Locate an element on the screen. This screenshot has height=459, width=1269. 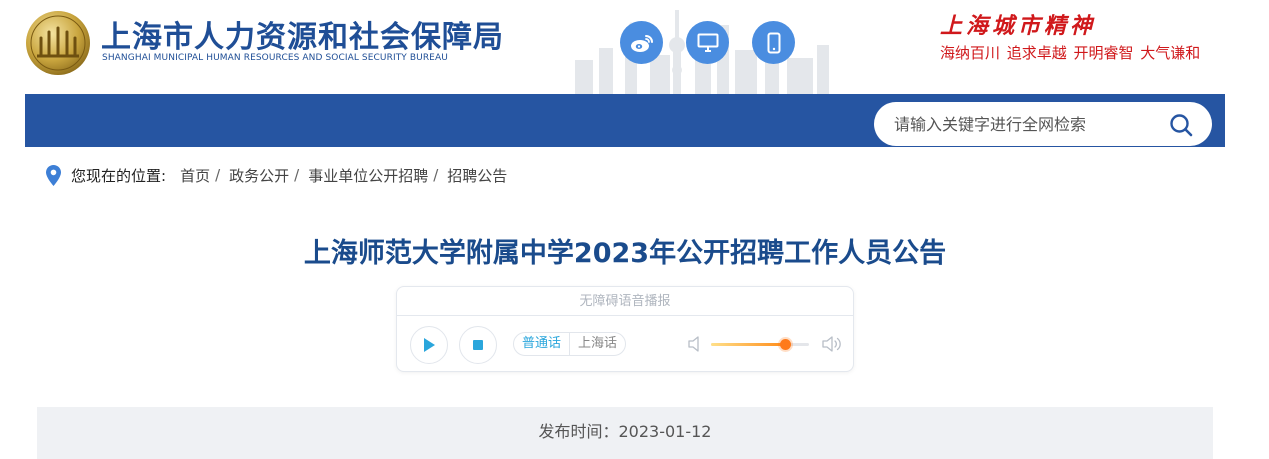
breadcrumb: 您现在的位置: 首页 / 政务公开 / 事业单位公开招聘 / 招聘公告 is located at coordinates (276, 175).